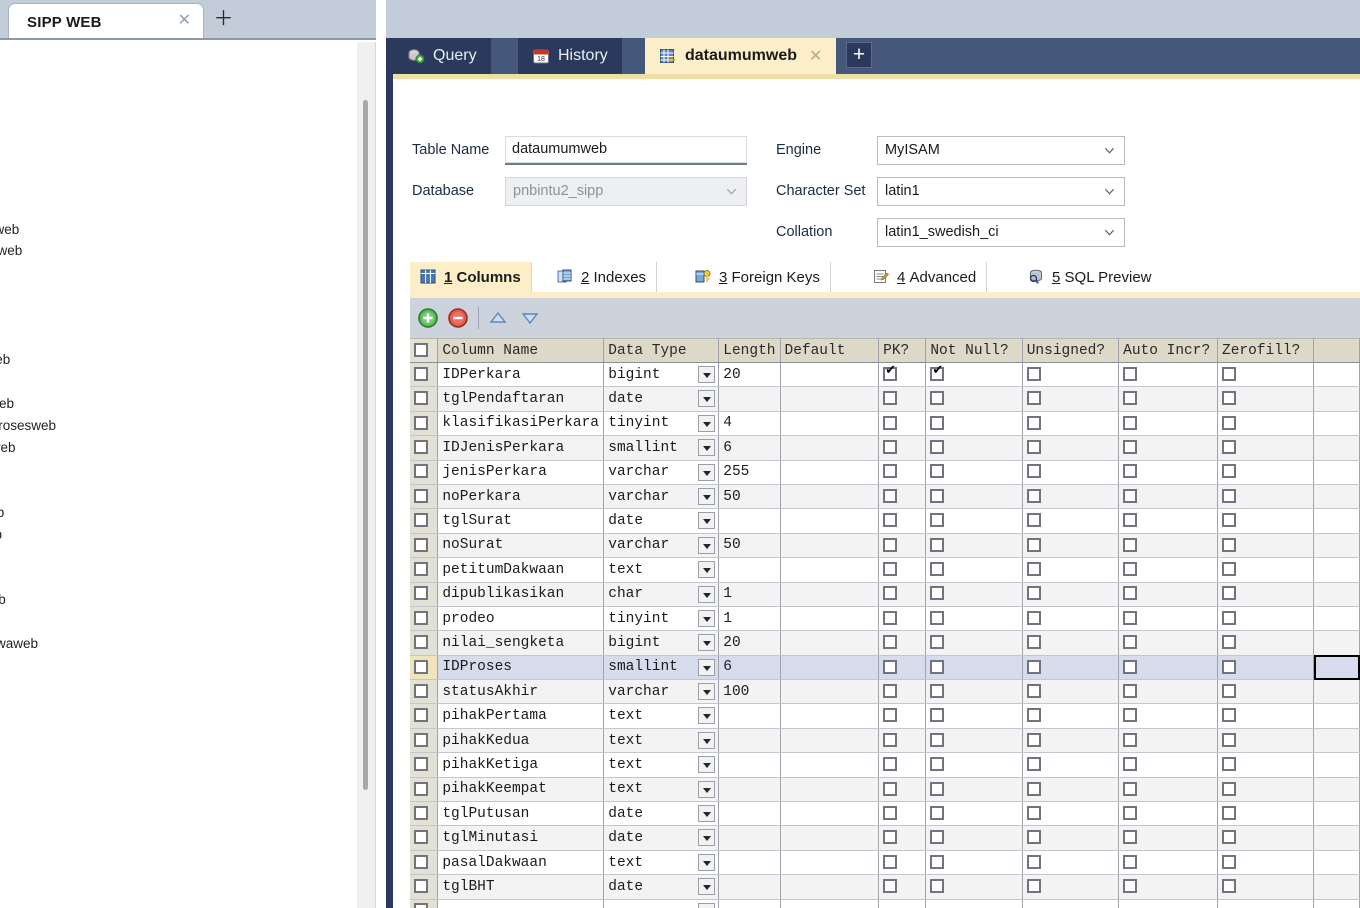 This screenshot has height=908, width=1360. I want to click on table-row: noSurat varchar 50, so click(885, 546).